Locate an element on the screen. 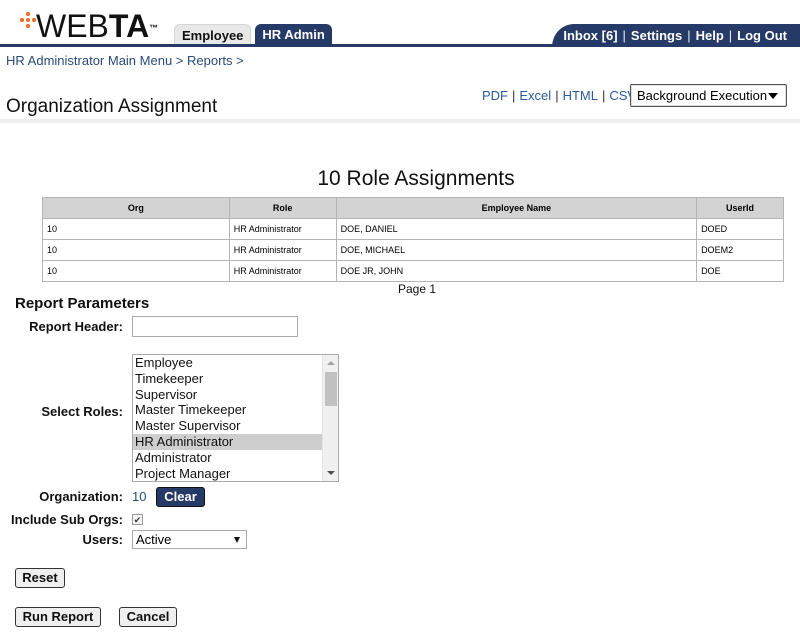  scrollbar-thumb is located at coordinates (331, 389).